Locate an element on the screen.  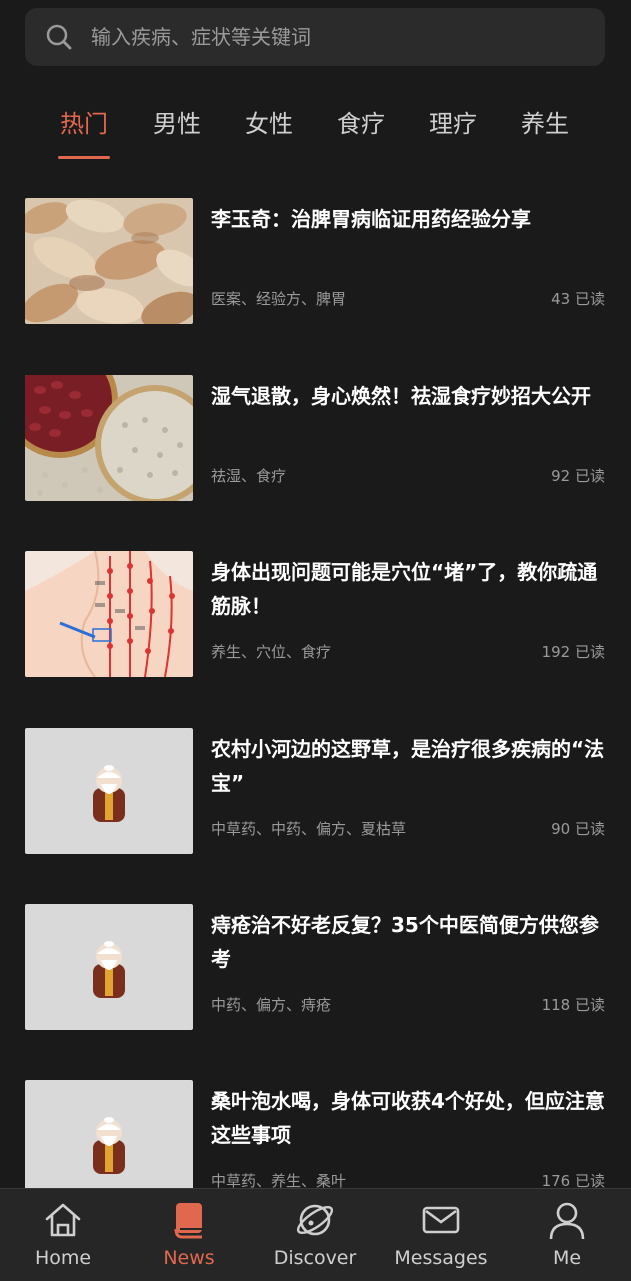
article-item: 李玉奇：治脾胃病临证用药经验分享 医案、经验方、脾胃 43 已读 is located at coordinates (315, 261).